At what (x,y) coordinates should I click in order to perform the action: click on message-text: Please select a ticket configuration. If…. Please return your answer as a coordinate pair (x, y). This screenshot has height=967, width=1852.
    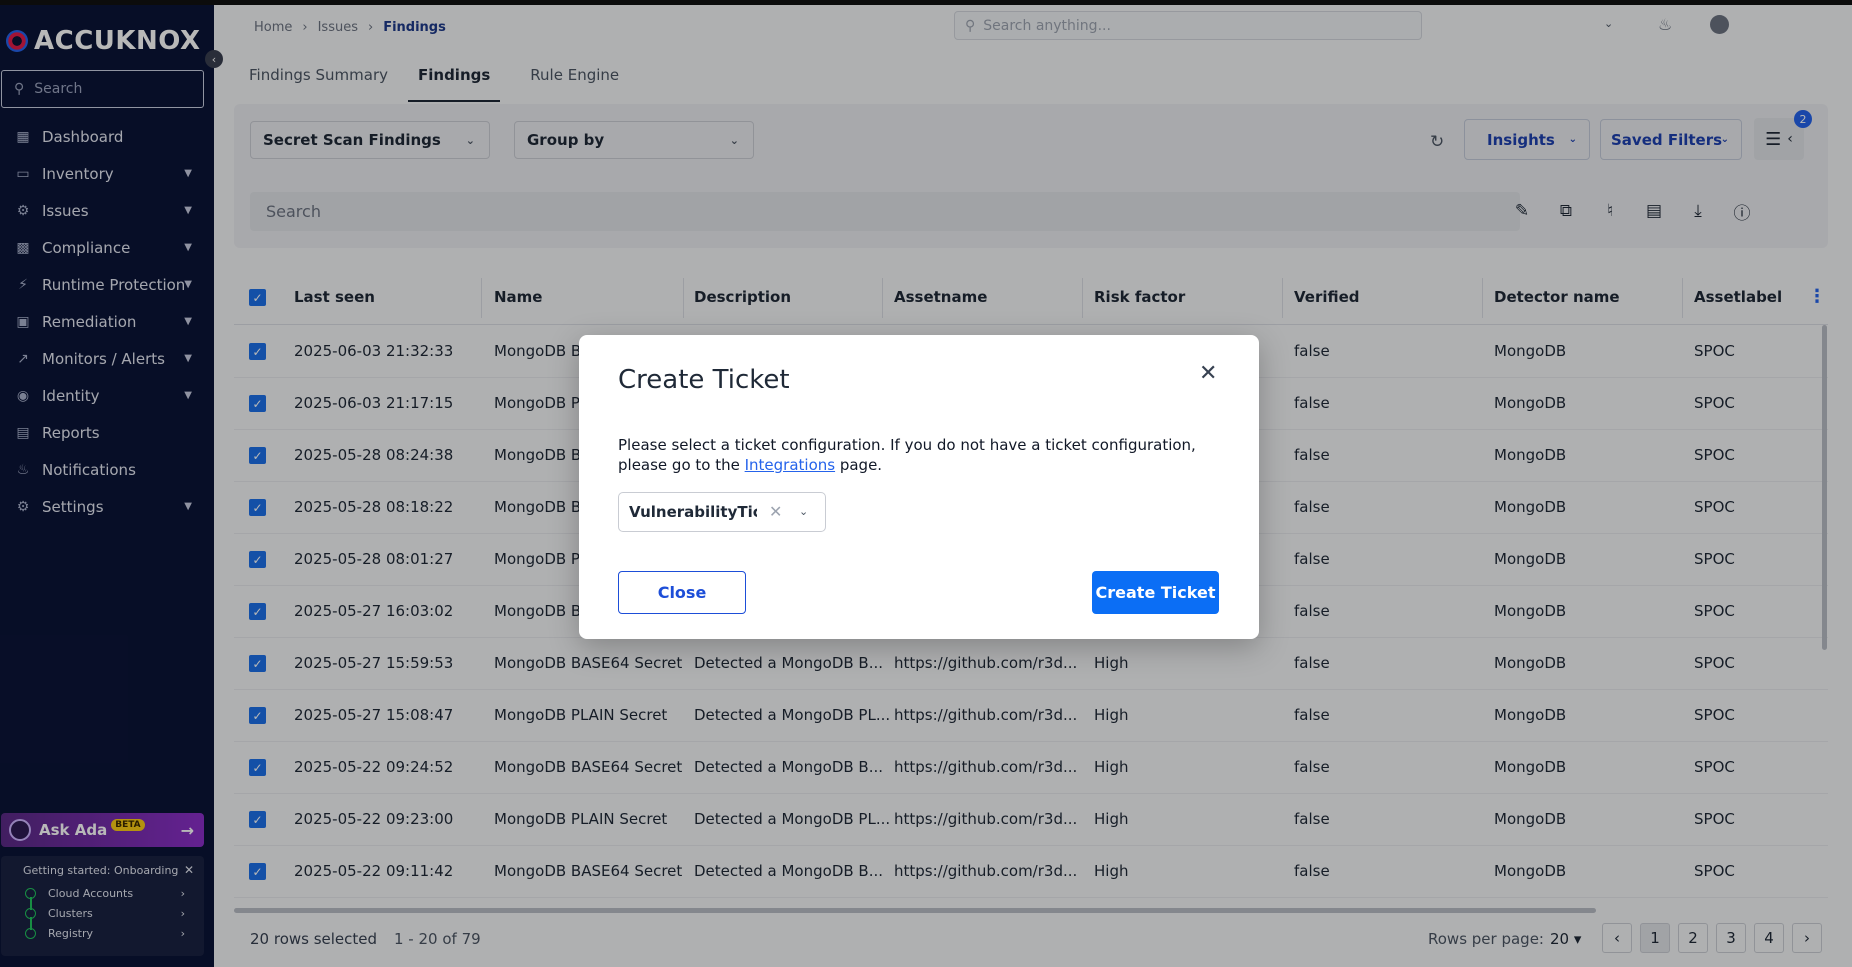
    Looking at the image, I should click on (907, 455).